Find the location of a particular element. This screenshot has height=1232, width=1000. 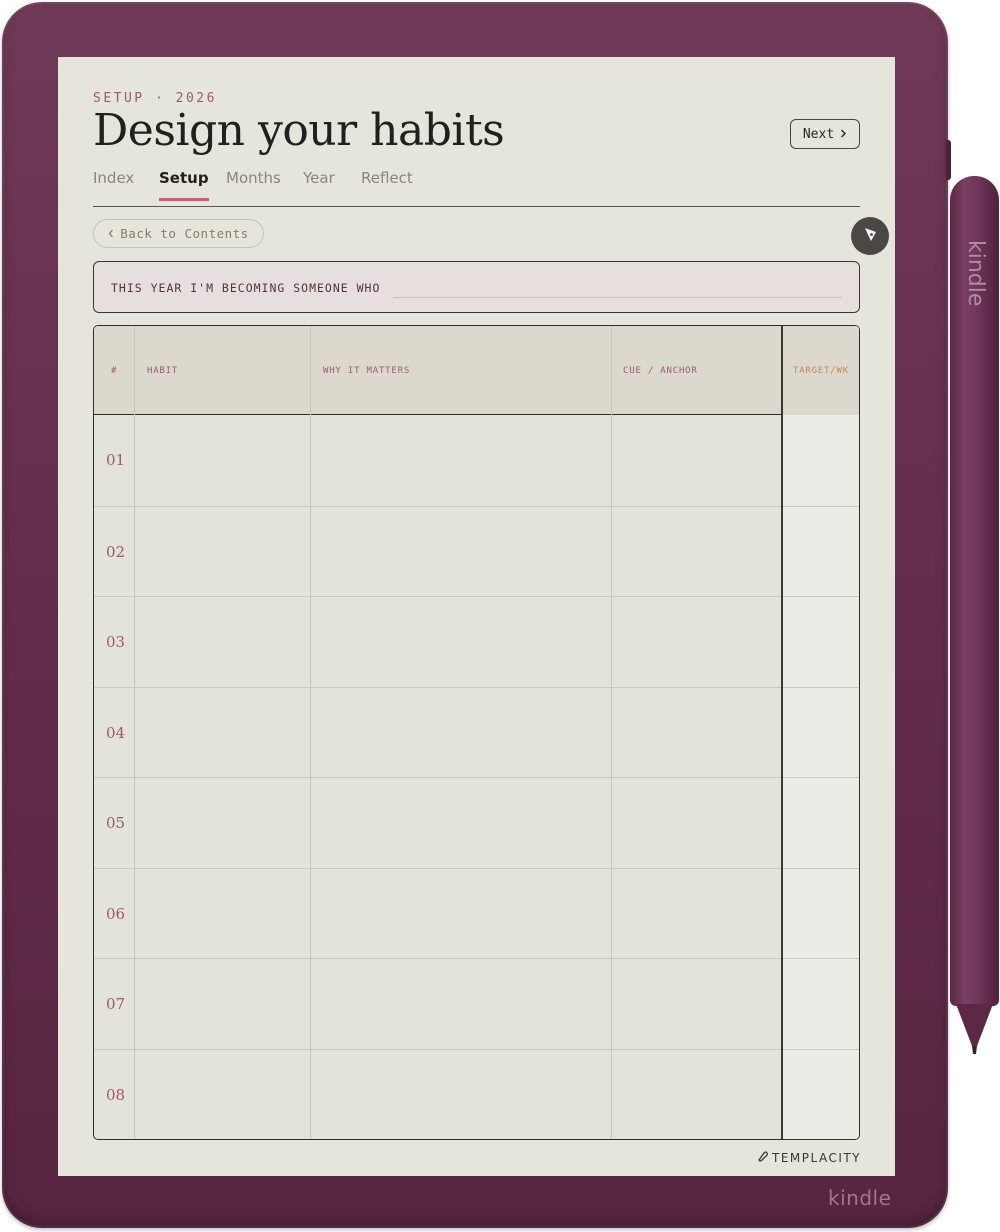

next-button: Next is located at coordinates (825, 134).